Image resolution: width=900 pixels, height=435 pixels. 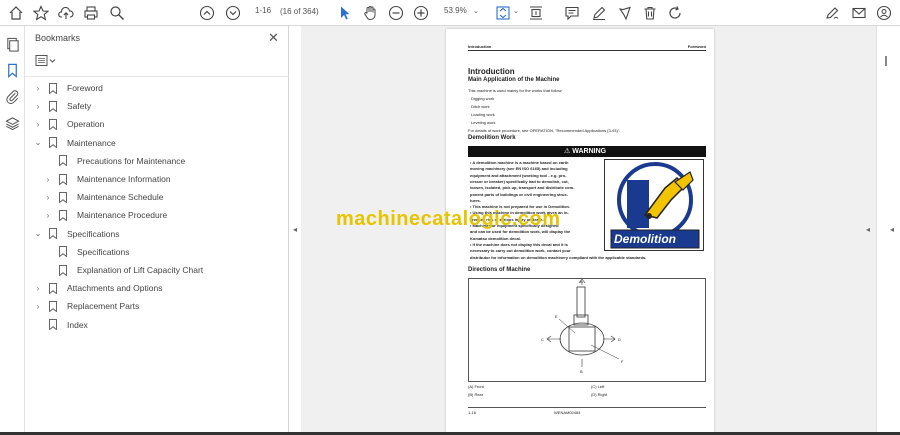 What do you see at coordinates (41, 13) in the screenshot?
I see `bookmark-star-icon` at bounding box center [41, 13].